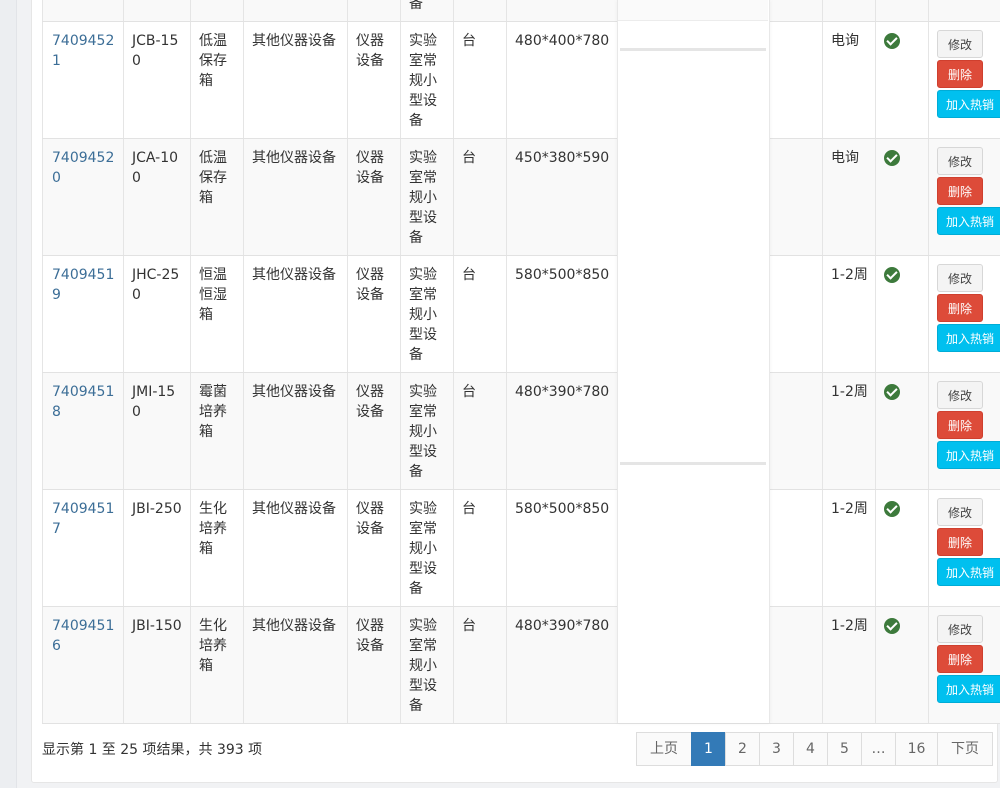  Describe the element at coordinates (155, 51) in the screenshot. I see `model-cell: JCB-150` at that location.